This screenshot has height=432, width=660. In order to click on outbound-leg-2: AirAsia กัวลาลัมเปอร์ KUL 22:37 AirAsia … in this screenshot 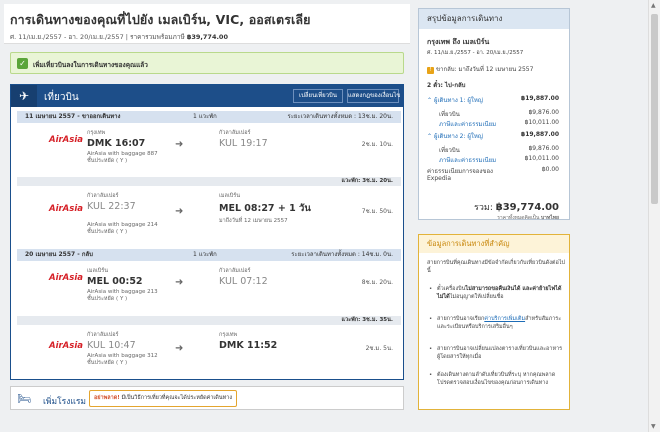, I will do `click(209, 216)`.